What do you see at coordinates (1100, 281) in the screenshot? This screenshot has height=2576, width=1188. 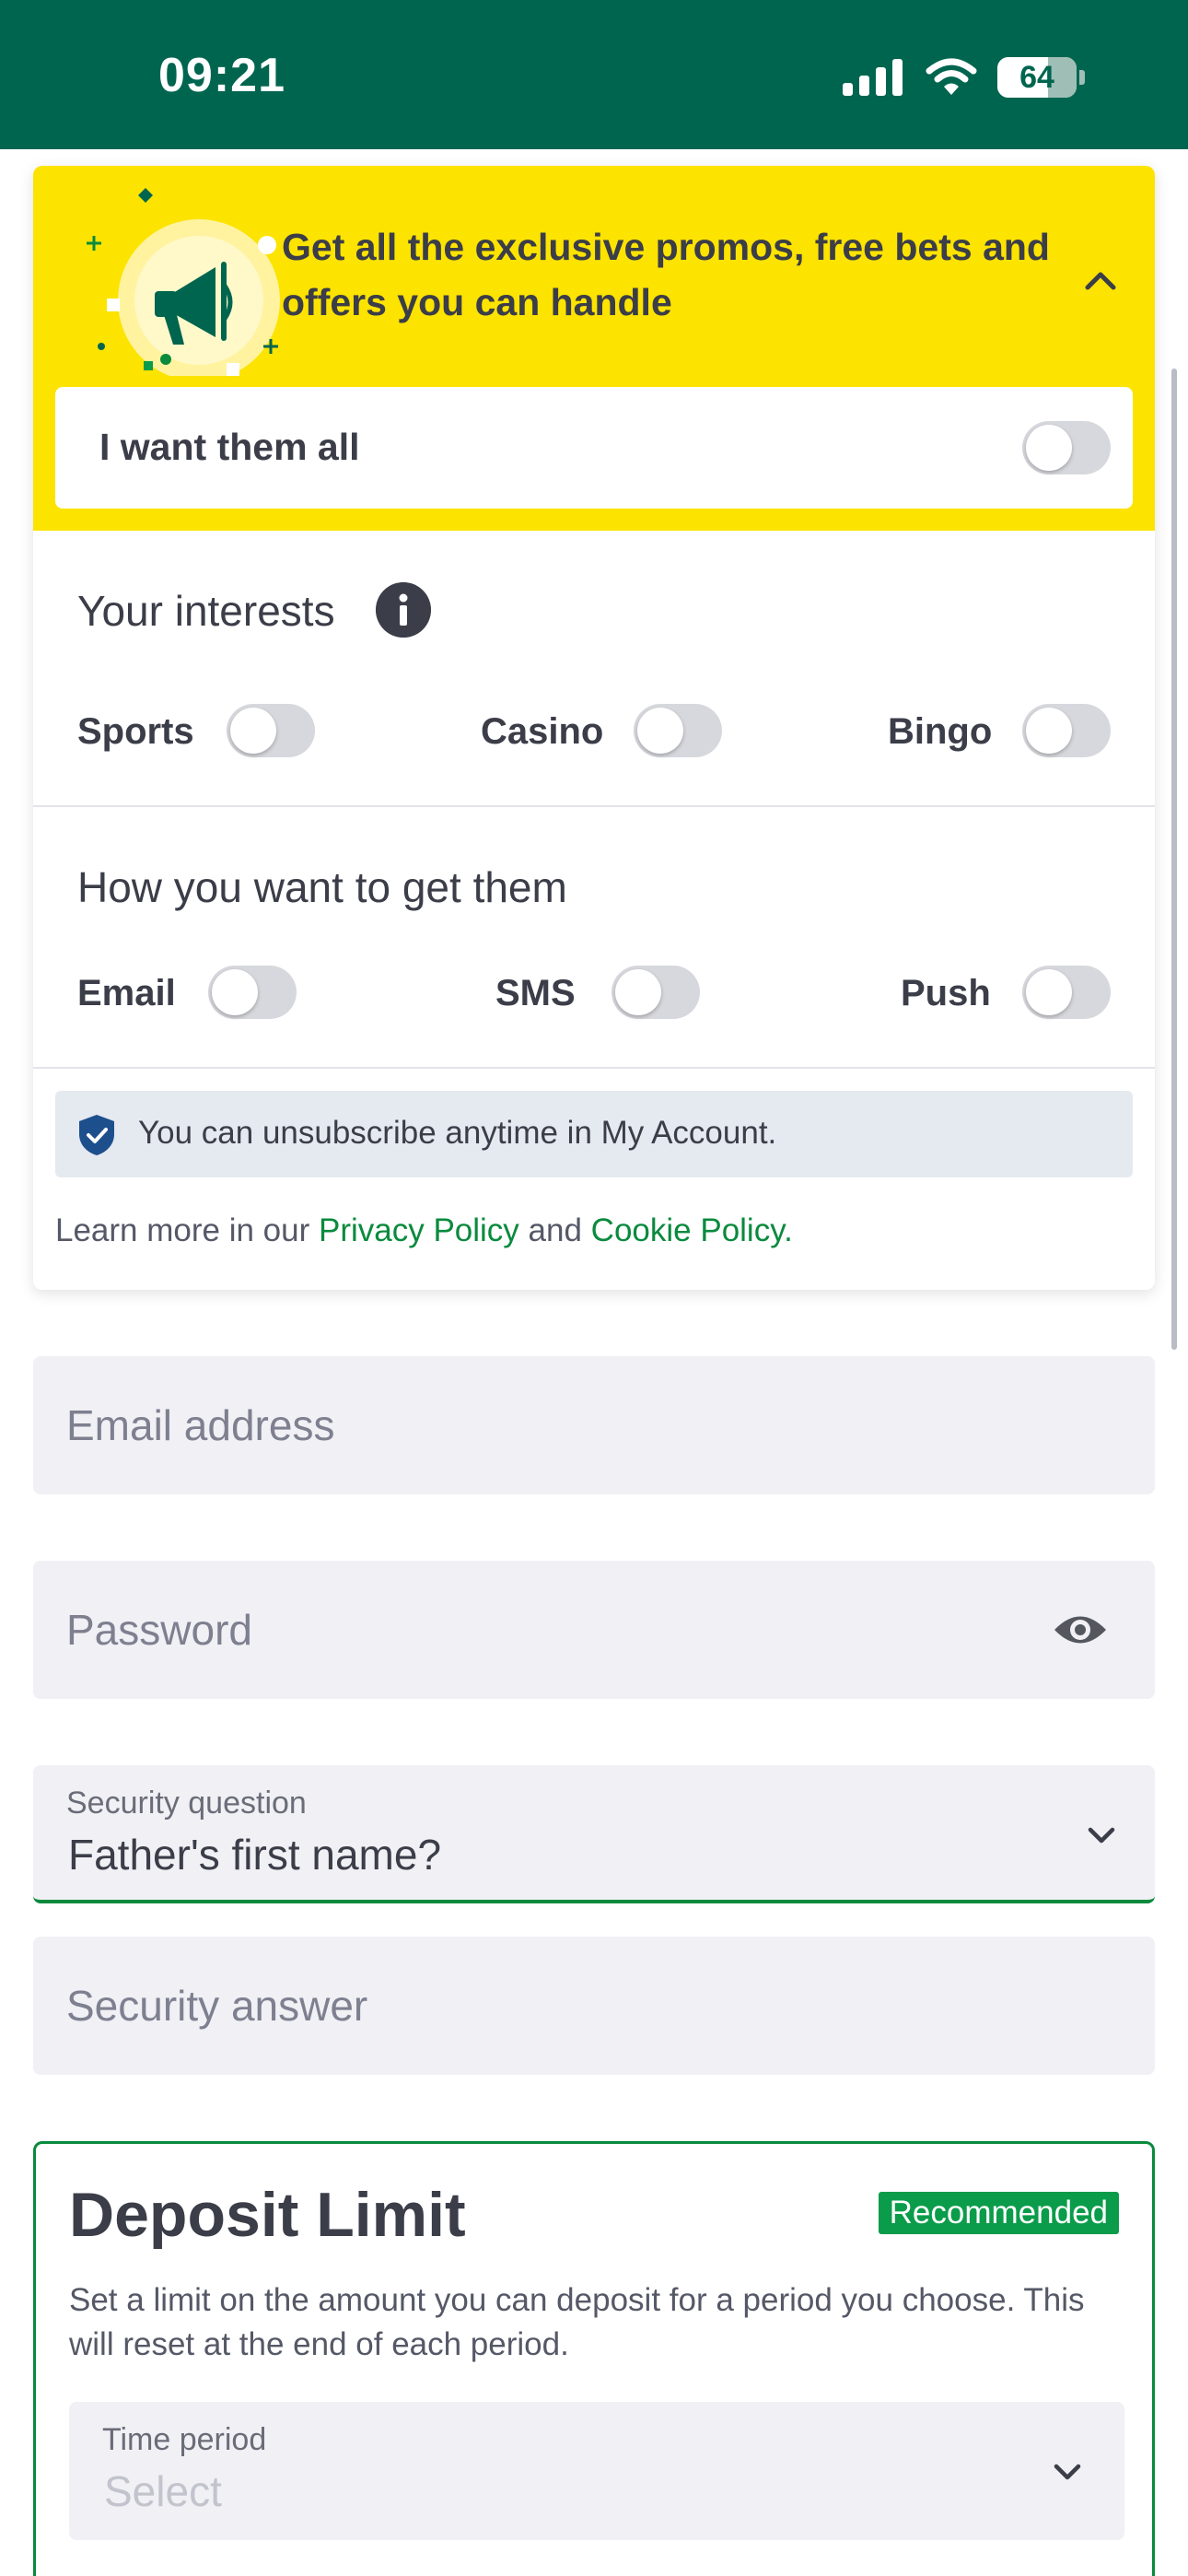 I see `chevron-up-icon` at bounding box center [1100, 281].